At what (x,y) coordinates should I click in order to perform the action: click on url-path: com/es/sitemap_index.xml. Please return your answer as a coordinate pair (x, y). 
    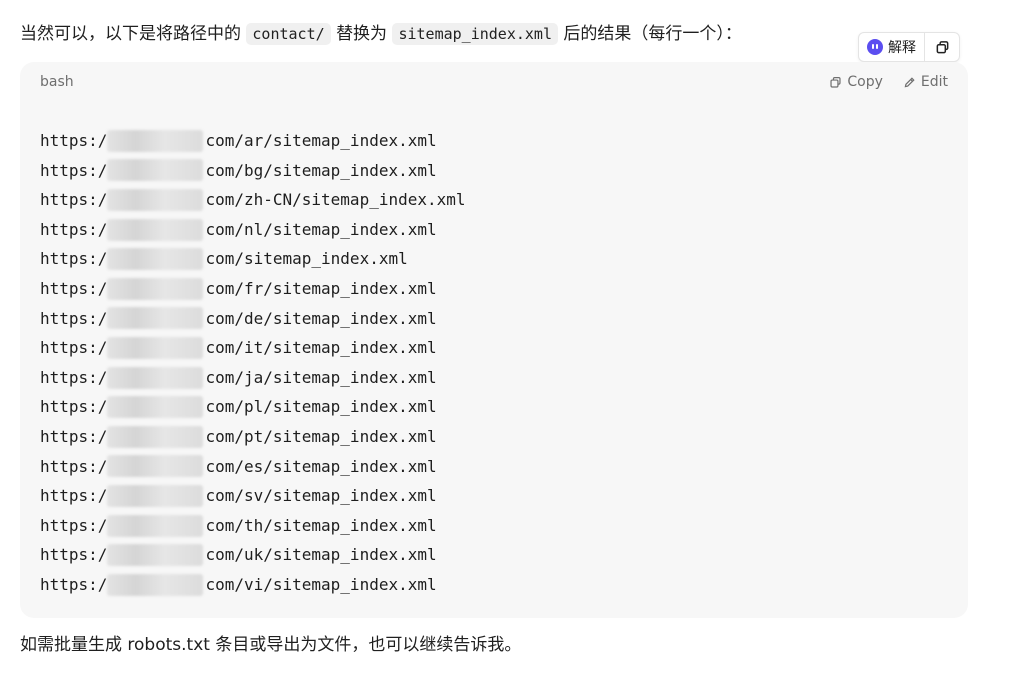
    Looking at the image, I should click on (321, 466).